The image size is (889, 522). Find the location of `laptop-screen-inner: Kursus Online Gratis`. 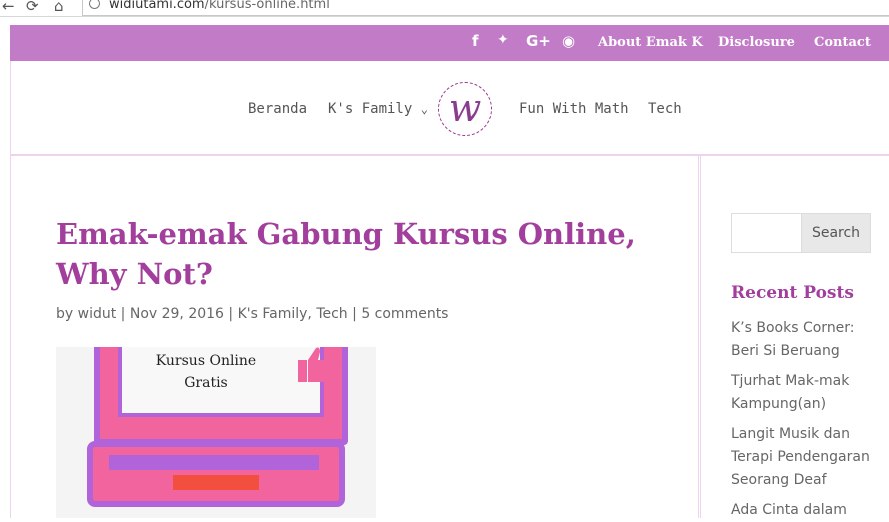

laptop-screen-inner: Kursus Online Gratis is located at coordinates (221, 382).